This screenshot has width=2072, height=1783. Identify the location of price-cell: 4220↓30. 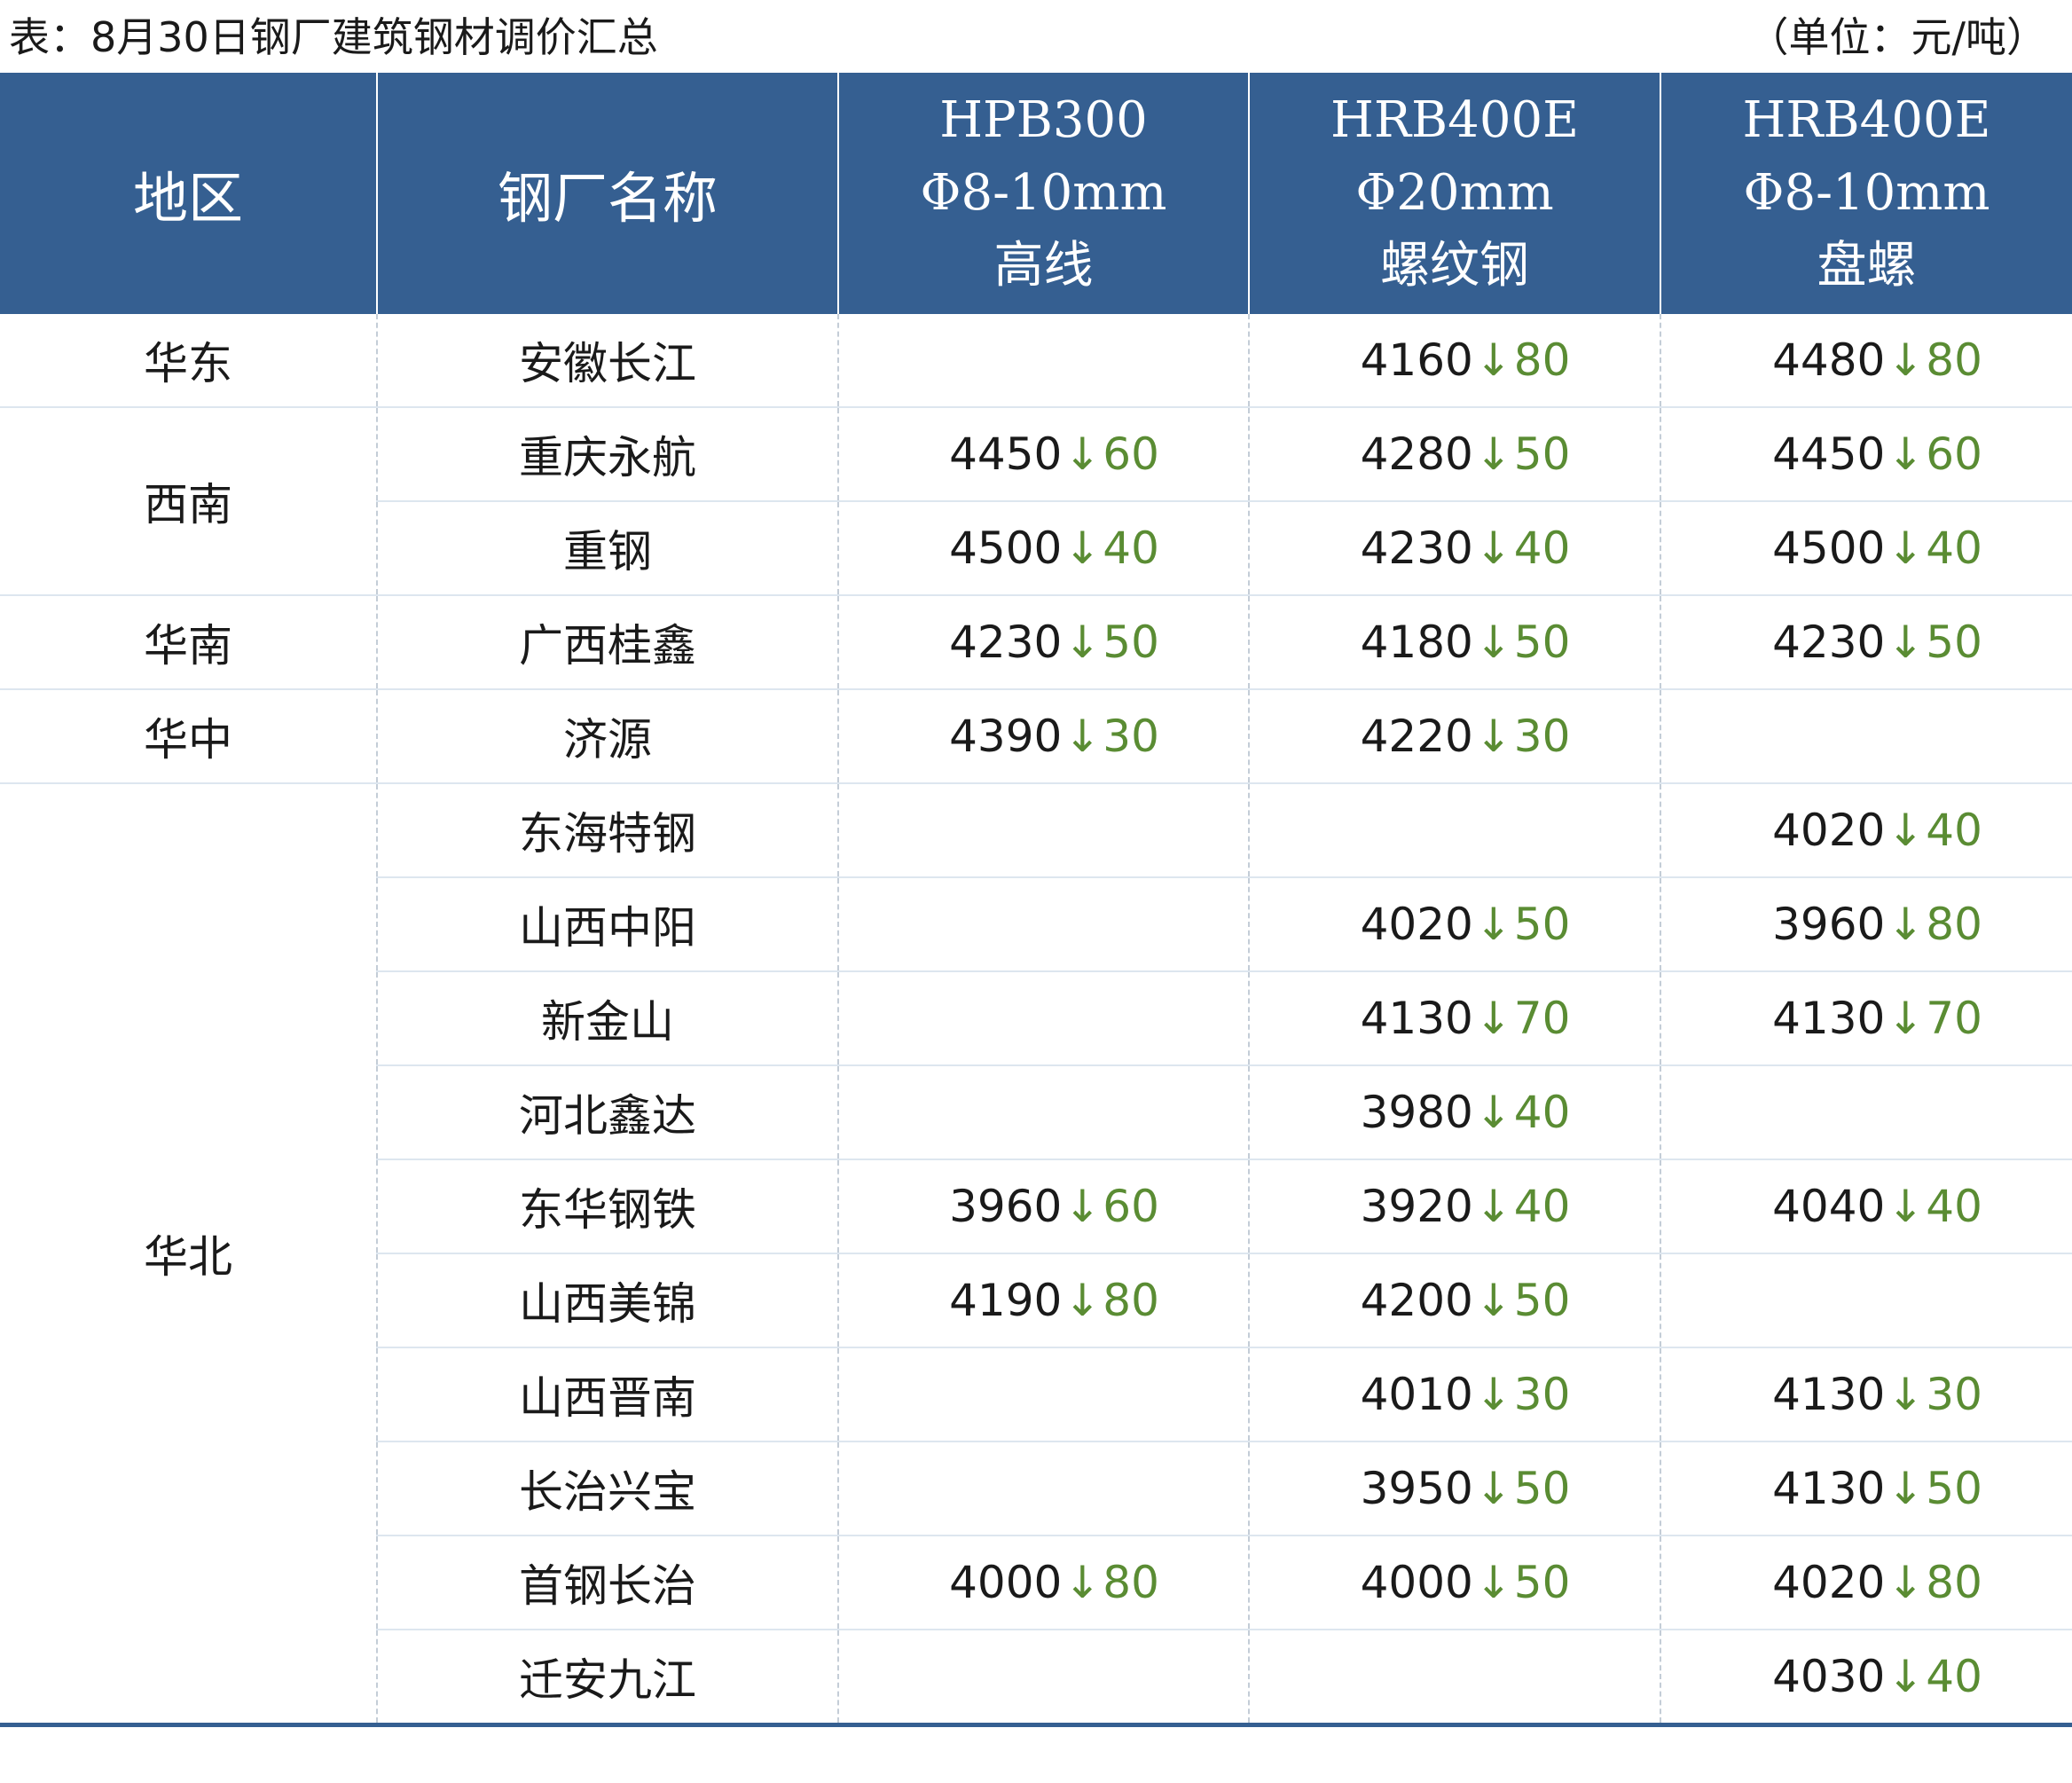
(1455, 737).